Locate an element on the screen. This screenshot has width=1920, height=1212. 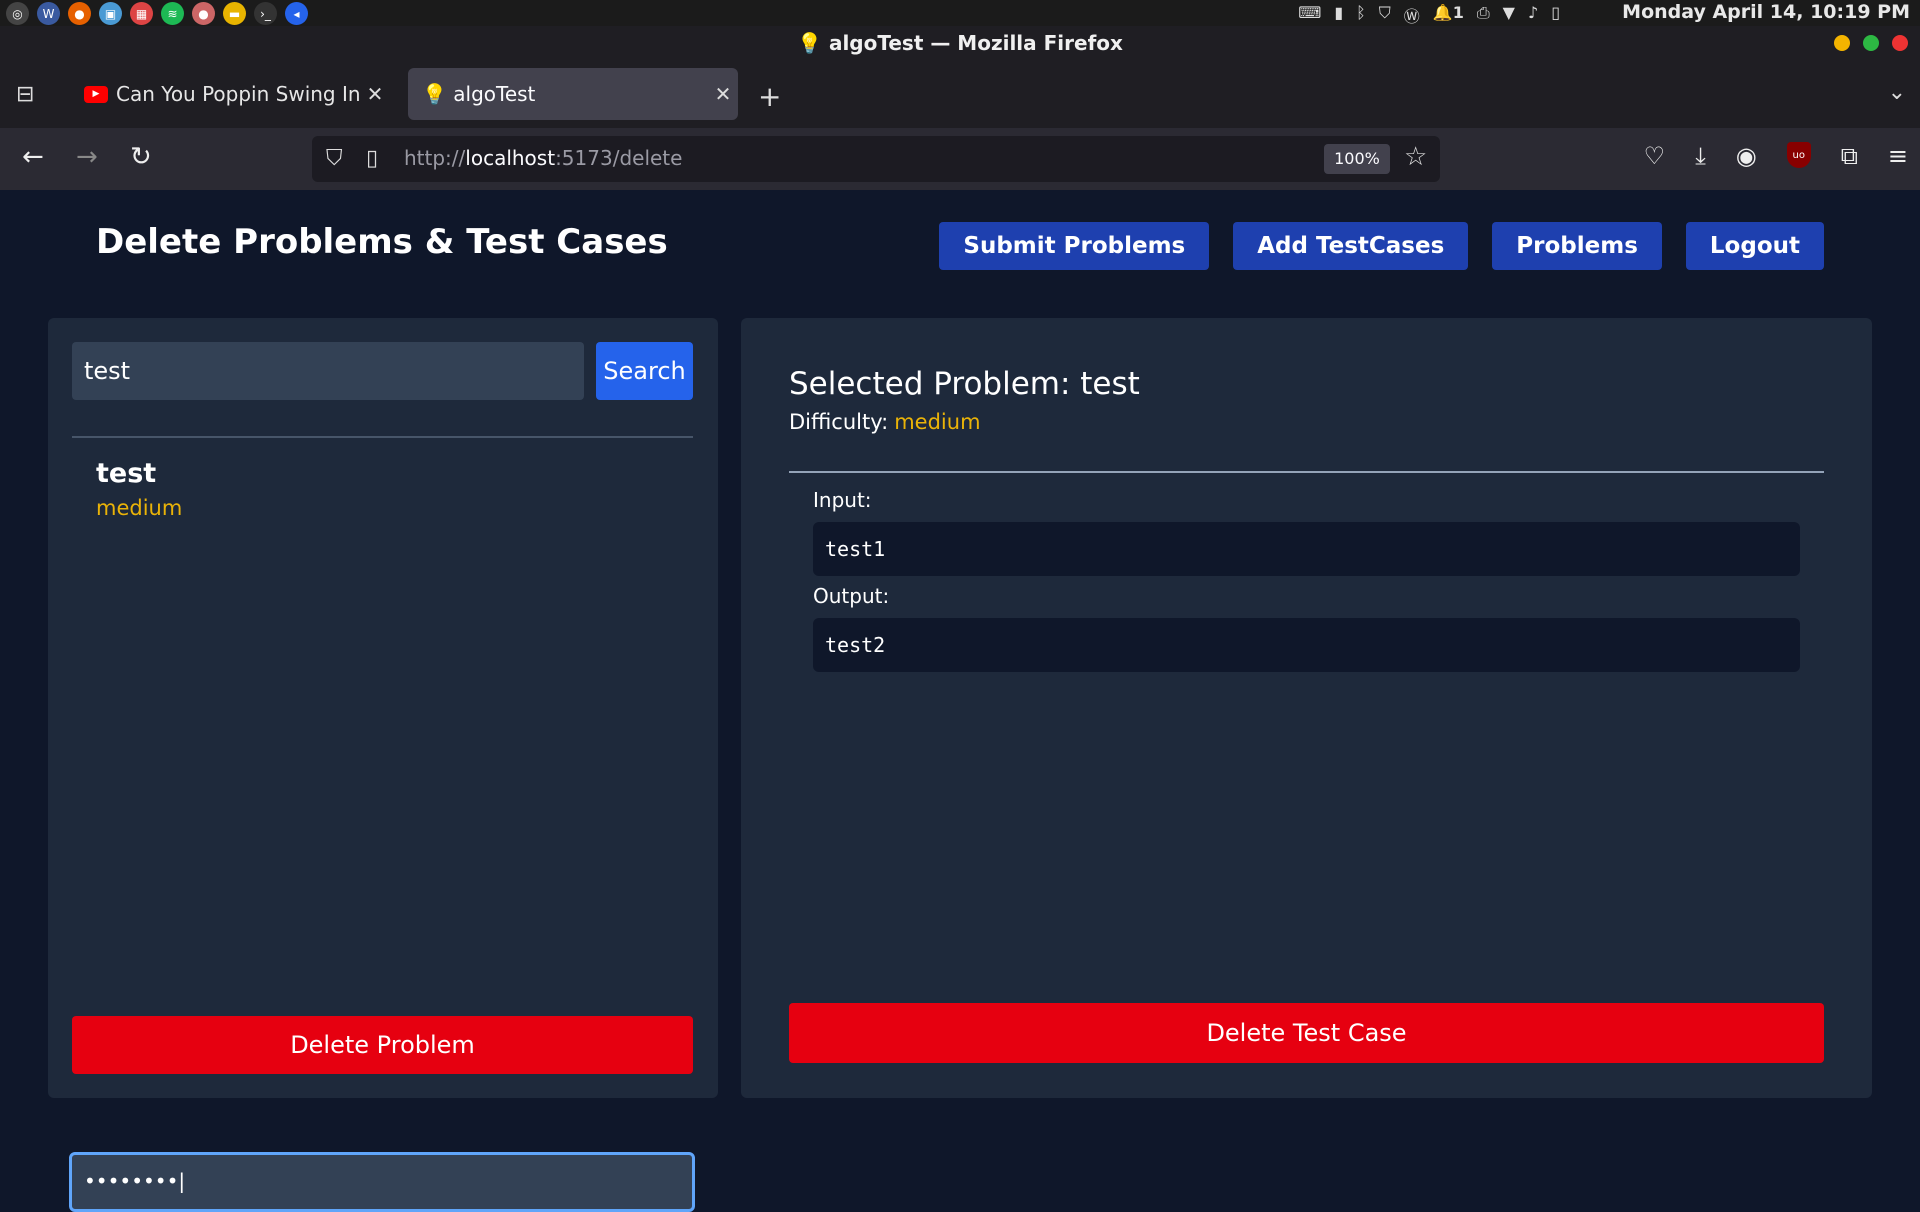
testcase-output-value: test2 is located at coordinates (1306, 645).